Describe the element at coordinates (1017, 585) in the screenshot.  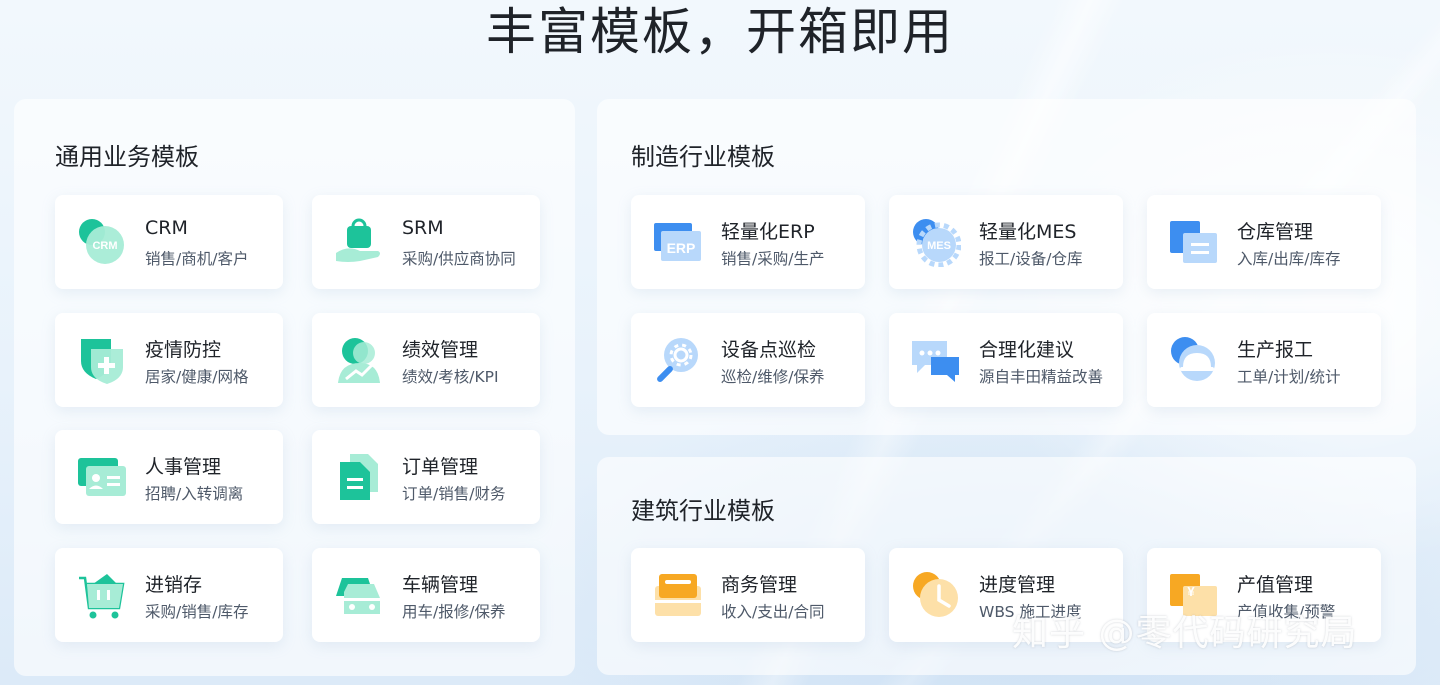
I see `card-title: 进度管理` at that location.